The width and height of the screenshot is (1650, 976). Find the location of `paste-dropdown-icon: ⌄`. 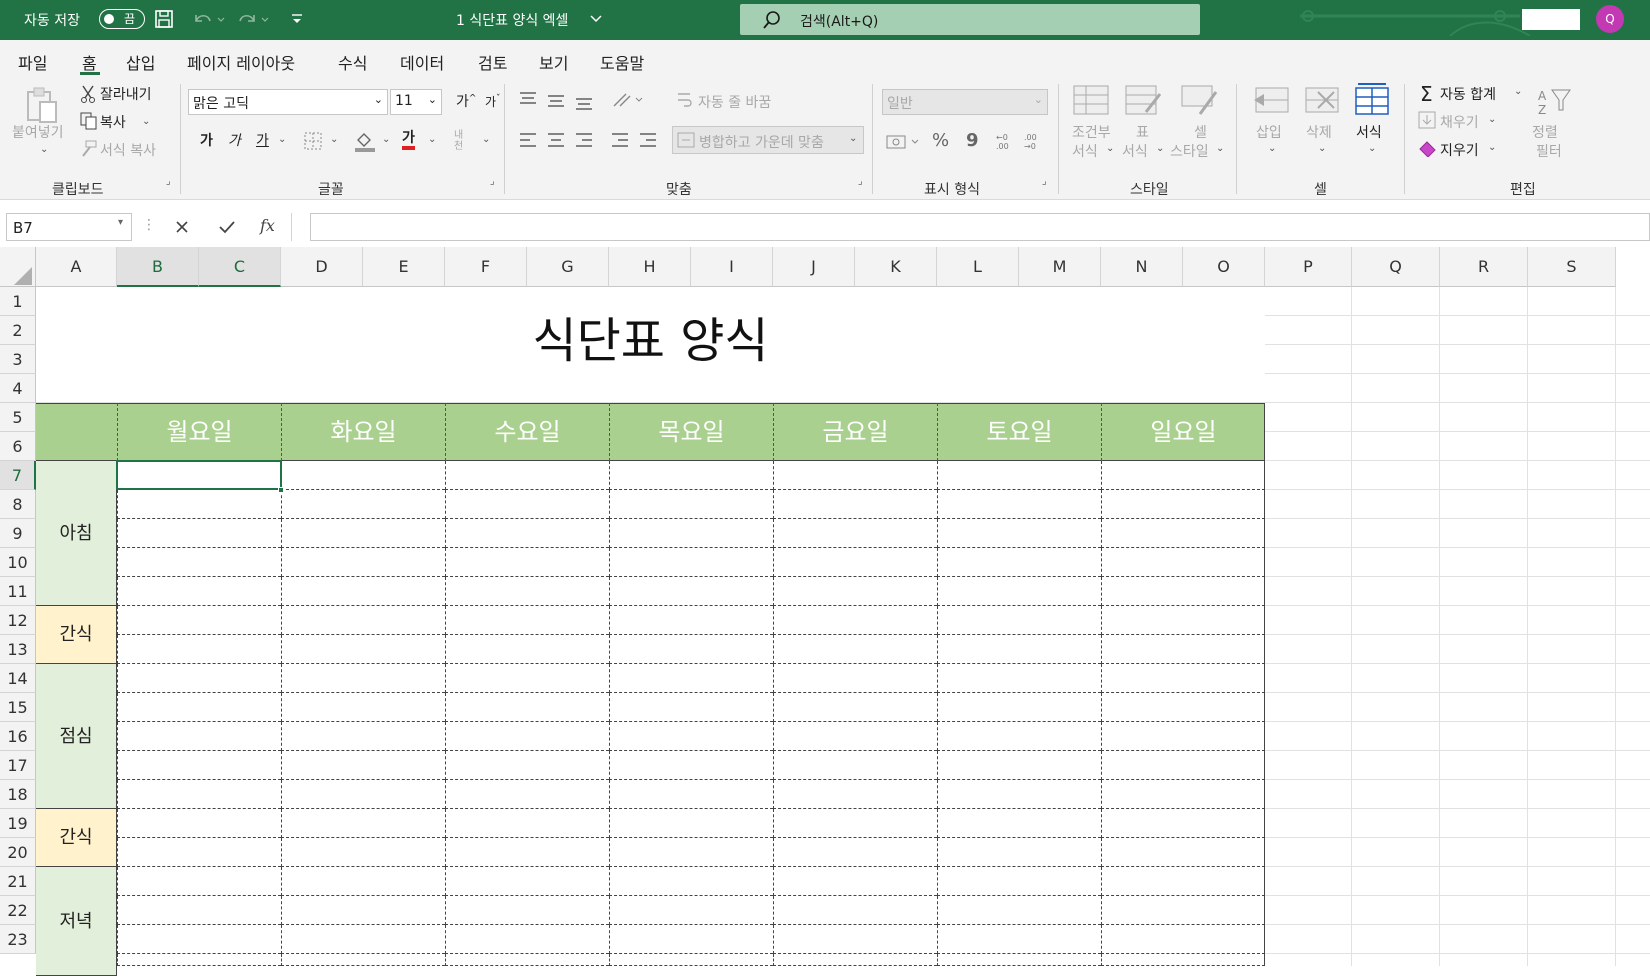

paste-dropdown-icon: ⌄ is located at coordinates (44, 149).